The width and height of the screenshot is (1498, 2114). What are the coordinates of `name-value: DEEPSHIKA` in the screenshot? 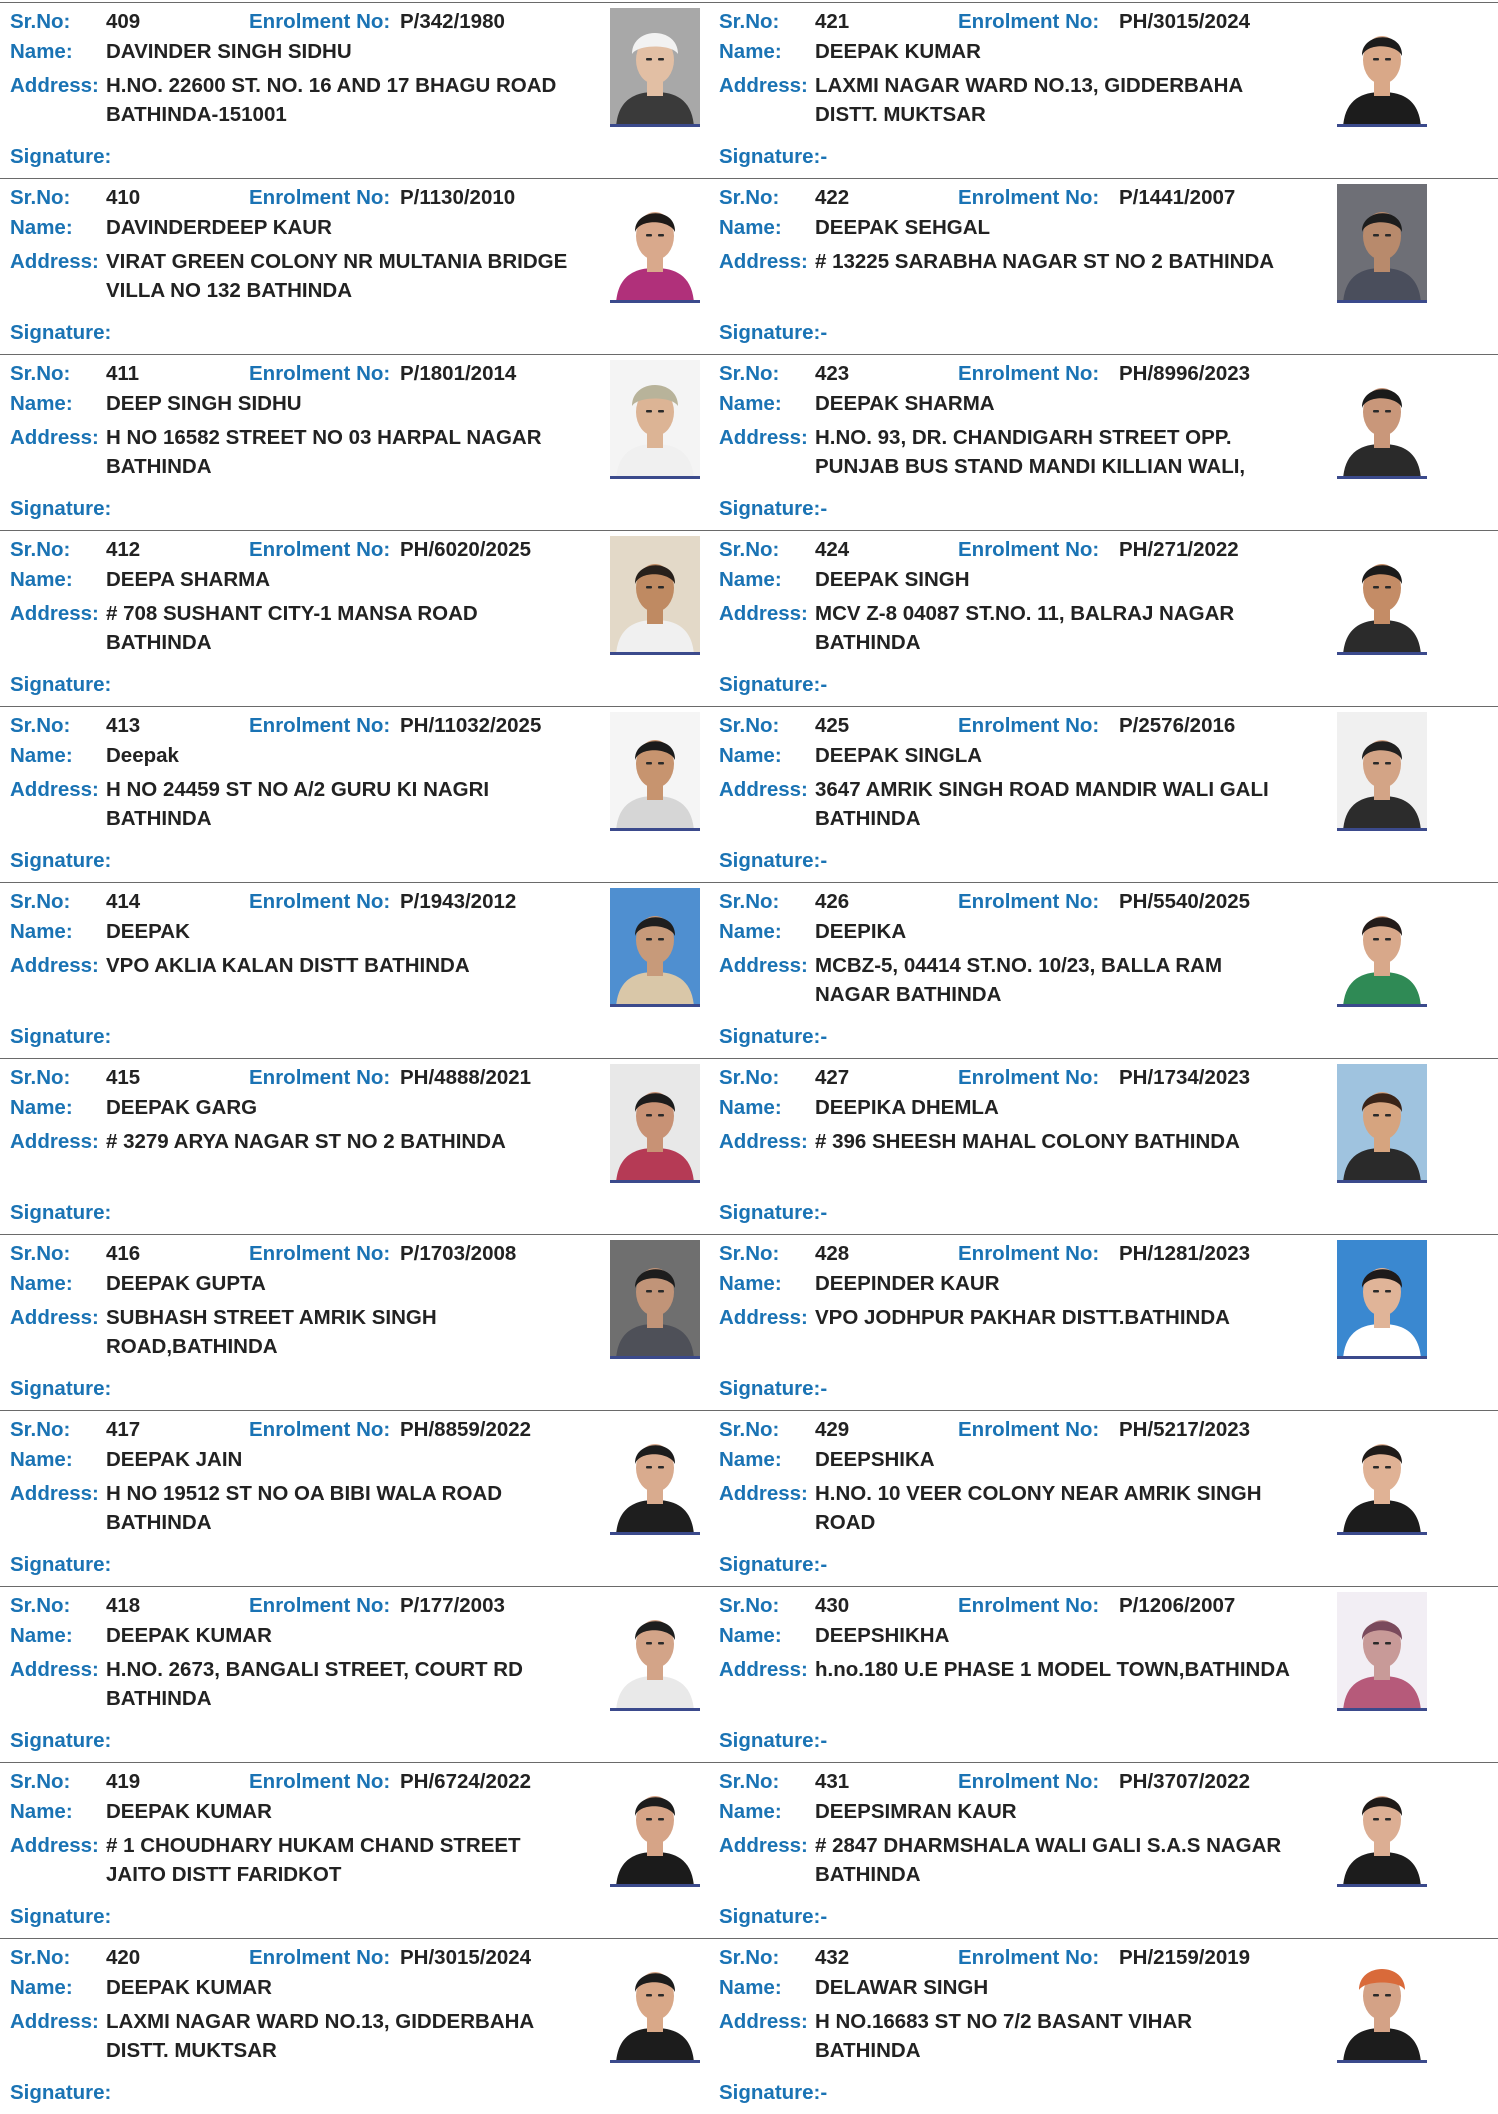 It's located at (875, 1459).